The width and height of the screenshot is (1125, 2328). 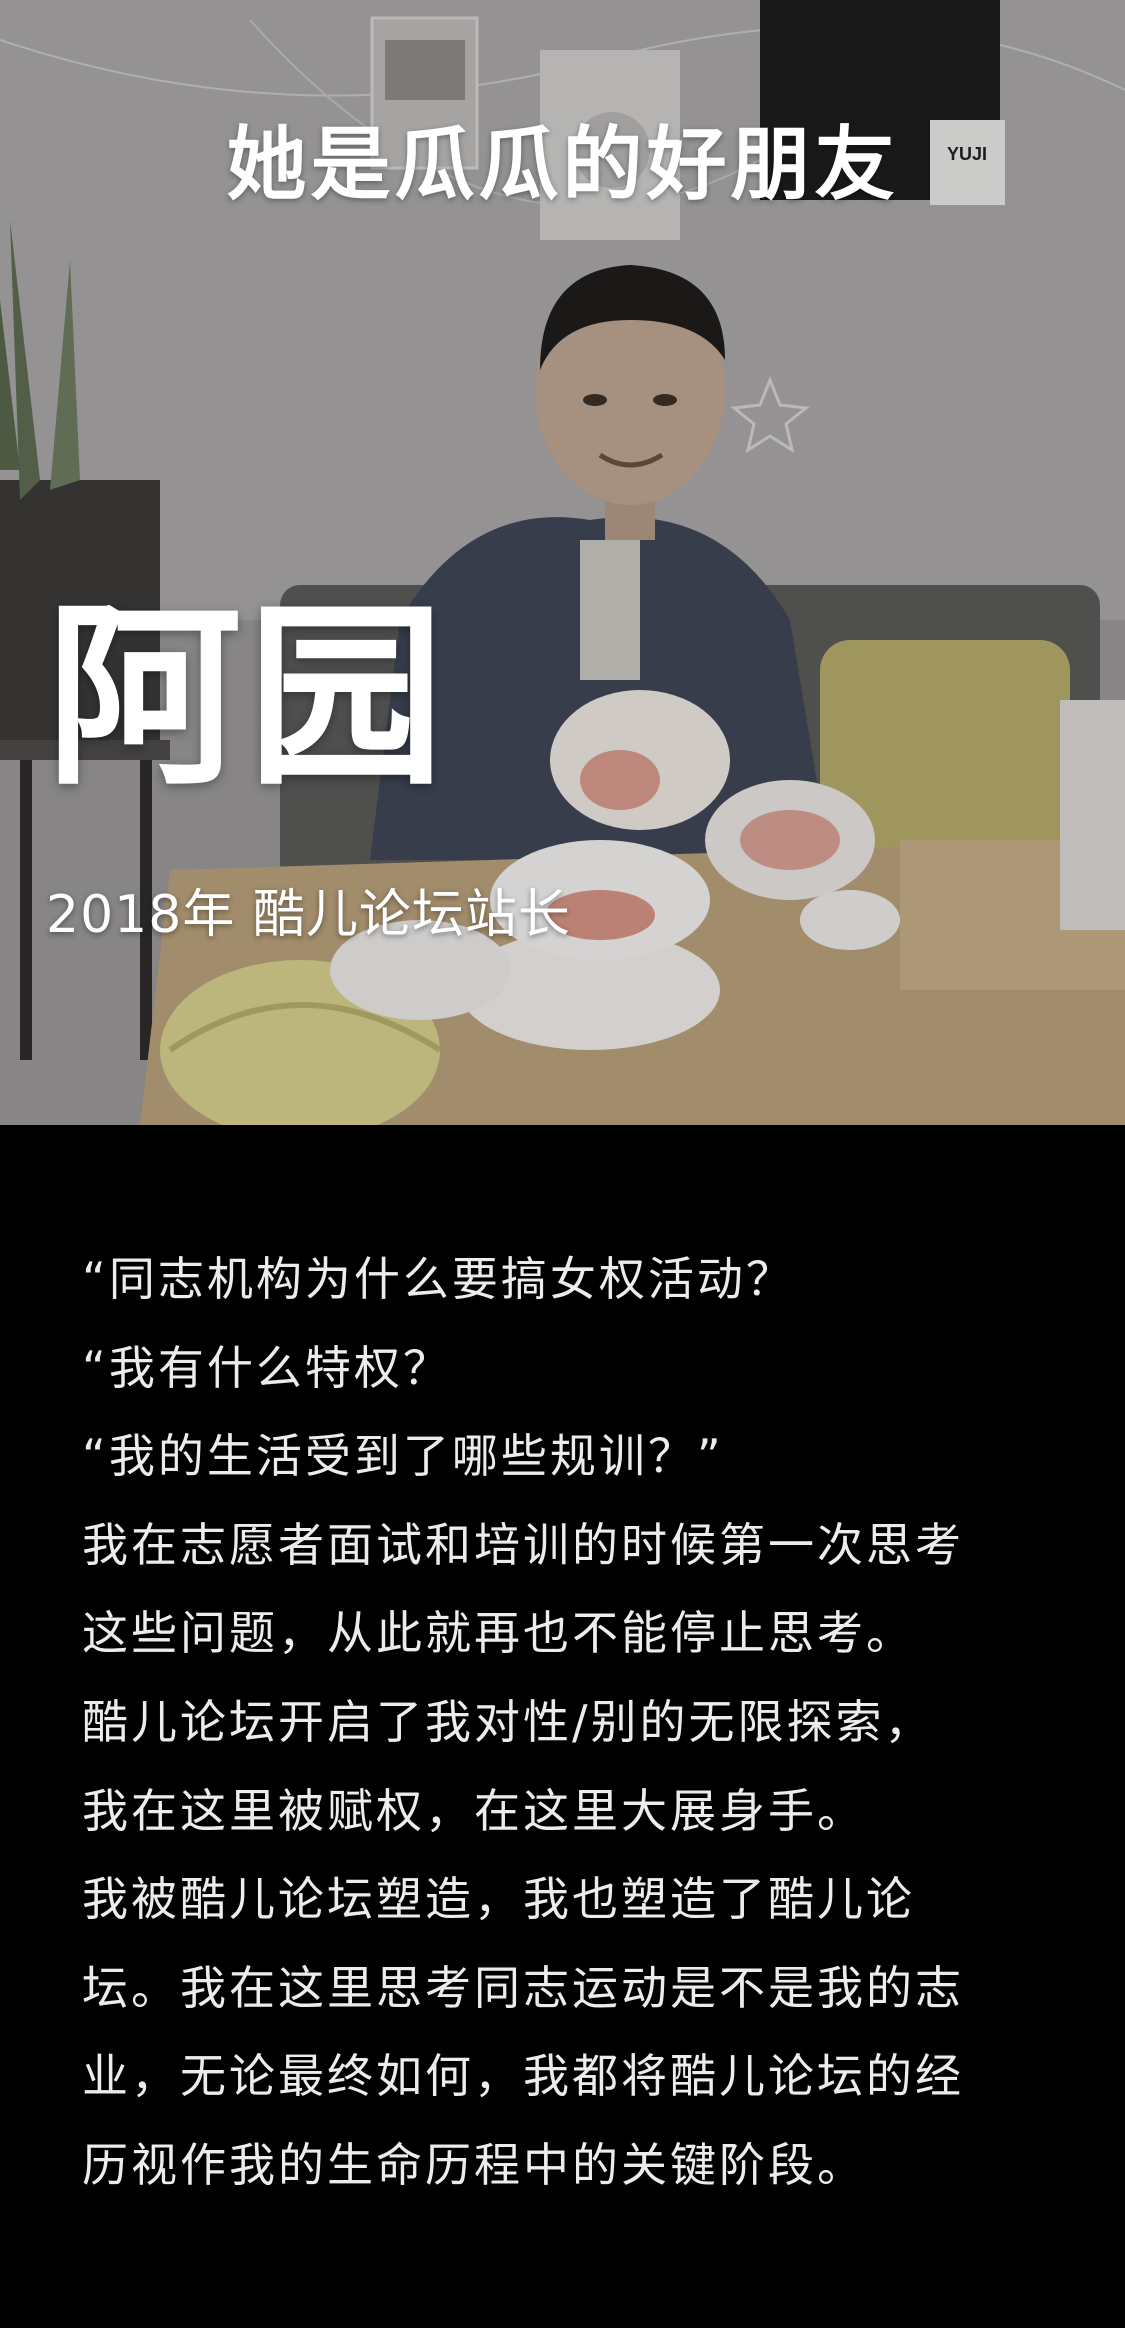 I want to click on body-line: 这些问题，从此就再也不能停止思考。, so click(x=498, y=1633).